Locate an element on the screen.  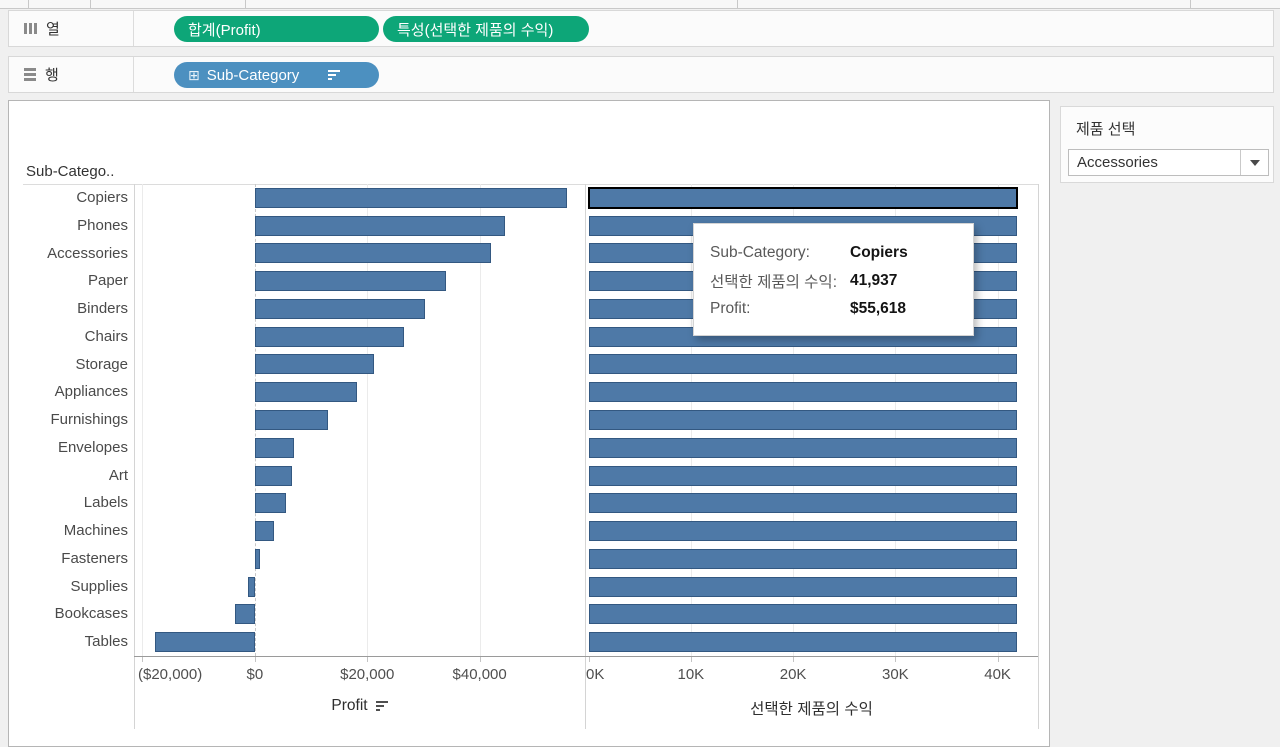
bar-profit-phones is located at coordinates (379, 225).